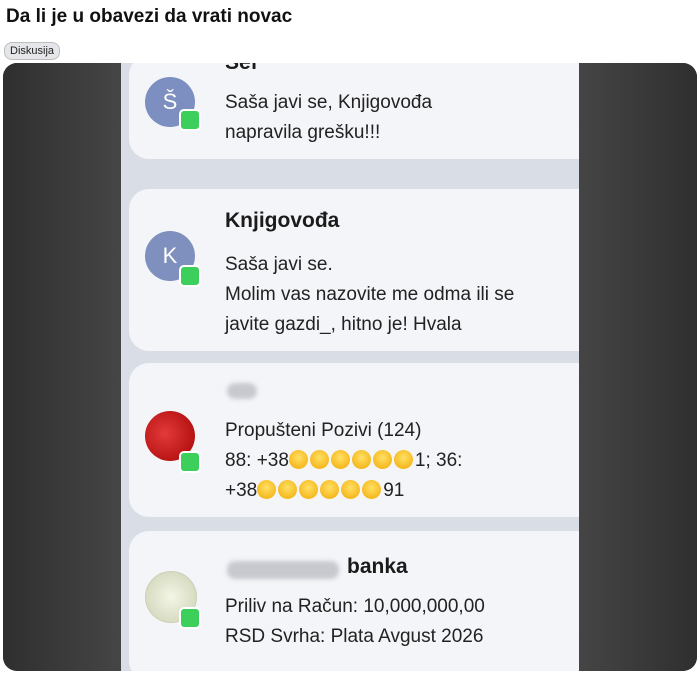  I want to click on phone-suffix: 91, so click(394, 490).